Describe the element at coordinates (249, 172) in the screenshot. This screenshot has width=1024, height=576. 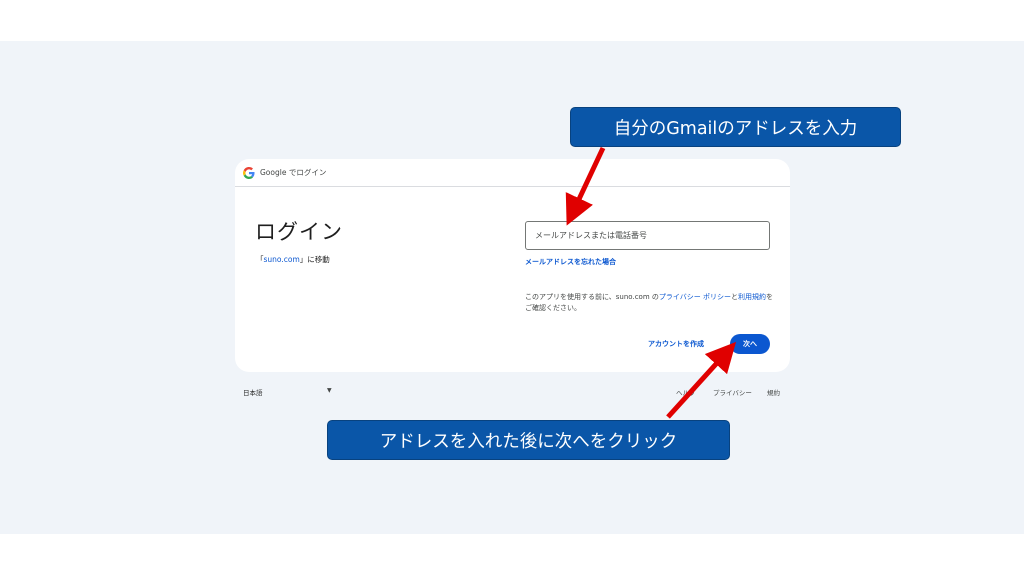
I see `google-g-icon` at that location.